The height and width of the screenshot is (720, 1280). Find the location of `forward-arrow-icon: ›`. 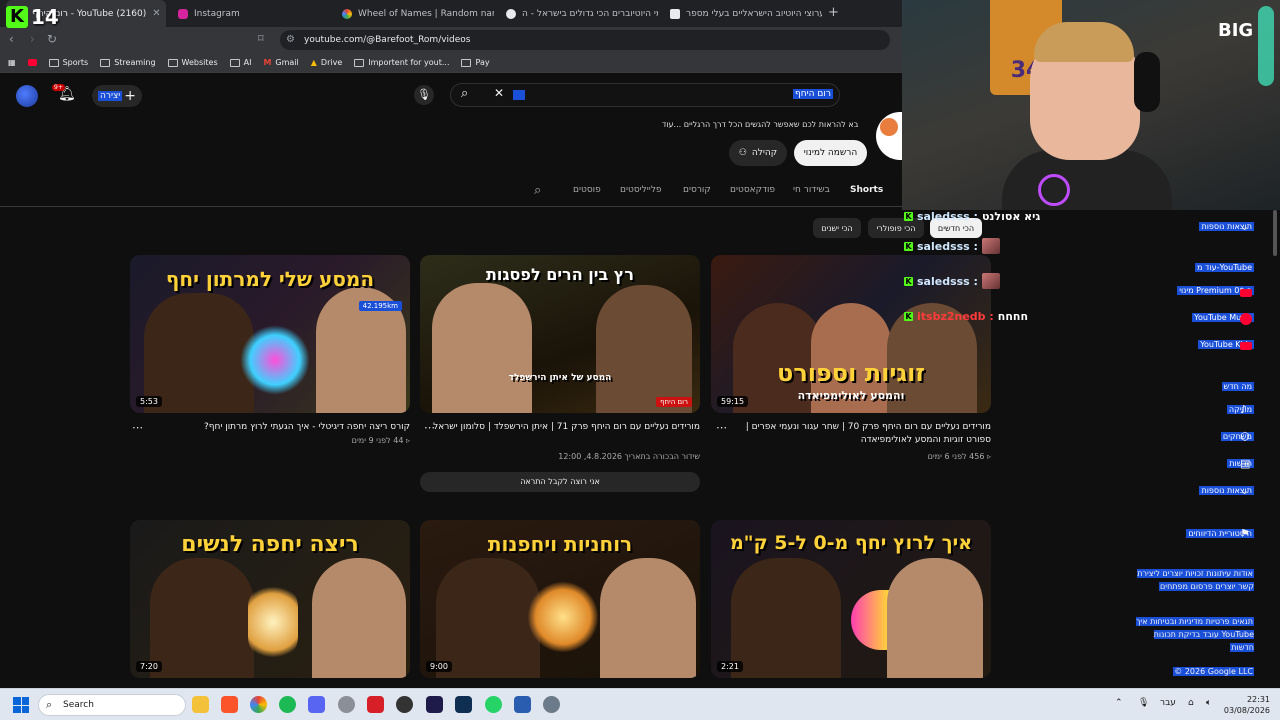

forward-arrow-icon: › is located at coordinates (32, 39).